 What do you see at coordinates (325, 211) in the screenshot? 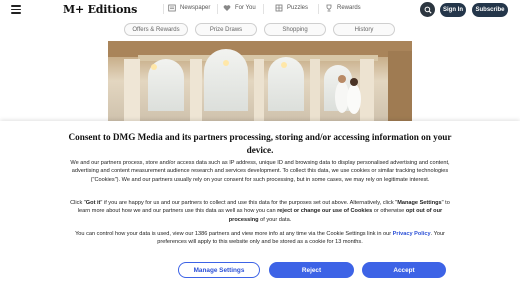
I see `consent-bold-text: reject or change our use of Cookies` at bounding box center [325, 211].